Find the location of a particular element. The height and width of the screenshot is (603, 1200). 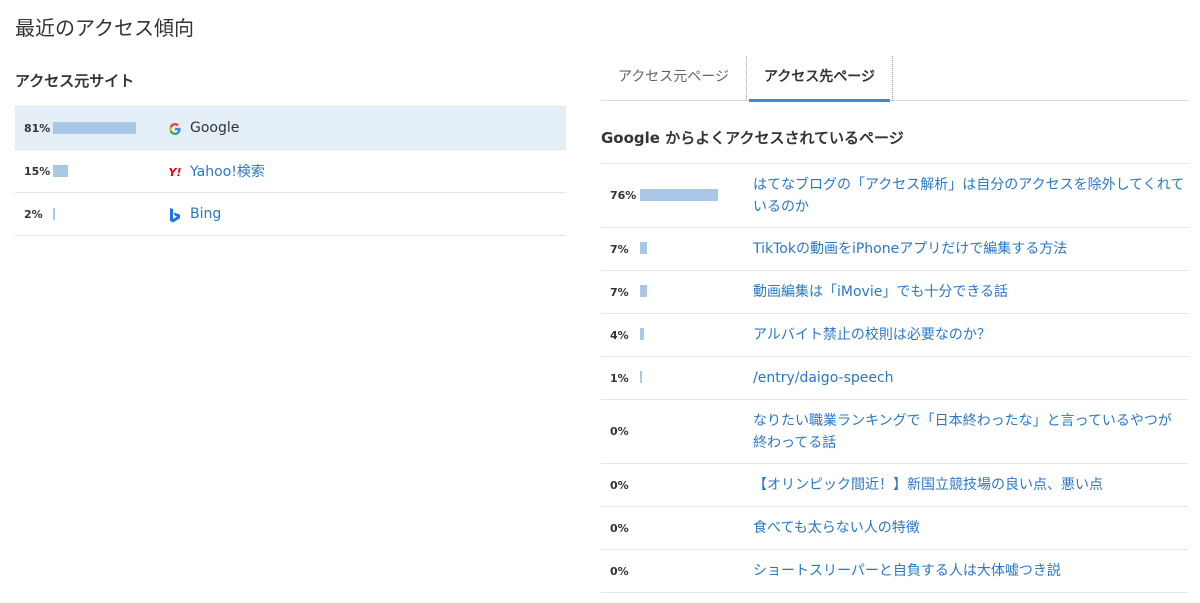

destination-percent: 1% is located at coordinates (619, 378).